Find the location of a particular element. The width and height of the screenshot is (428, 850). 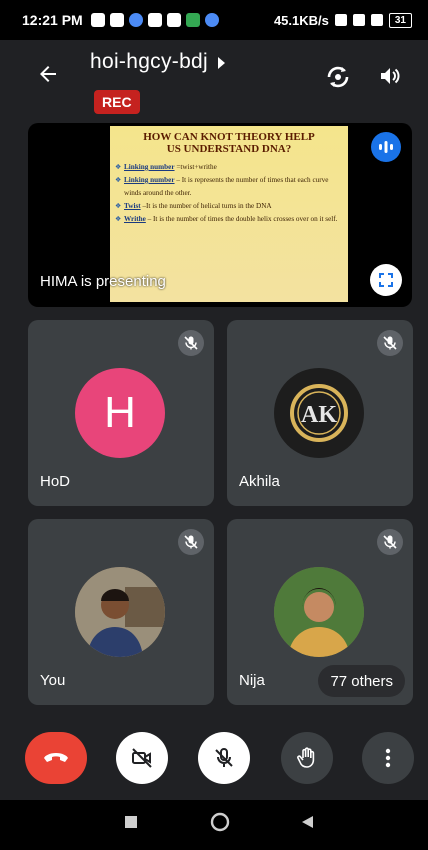

system-icons: 31 is located at coordinates (373, 20).